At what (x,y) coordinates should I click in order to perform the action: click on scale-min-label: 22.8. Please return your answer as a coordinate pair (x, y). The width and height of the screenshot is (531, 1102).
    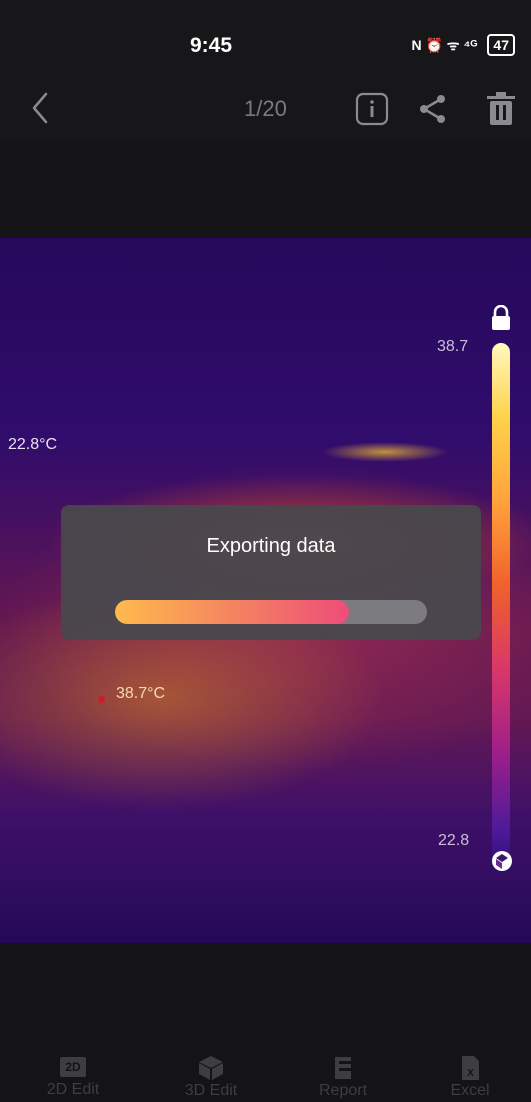
    Looking at the image, I should click on (454, 840).